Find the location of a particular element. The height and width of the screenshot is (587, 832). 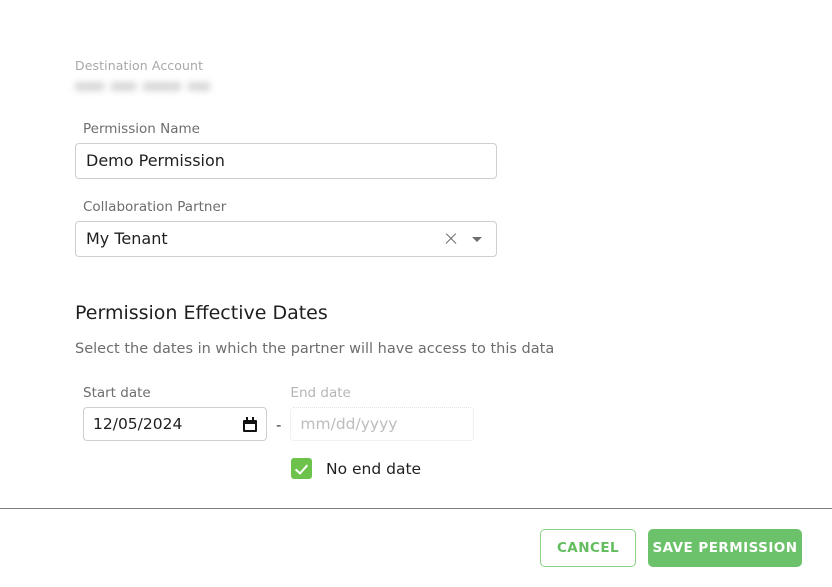

collaboration-partner-adornments is located at coordinates (470, 239).